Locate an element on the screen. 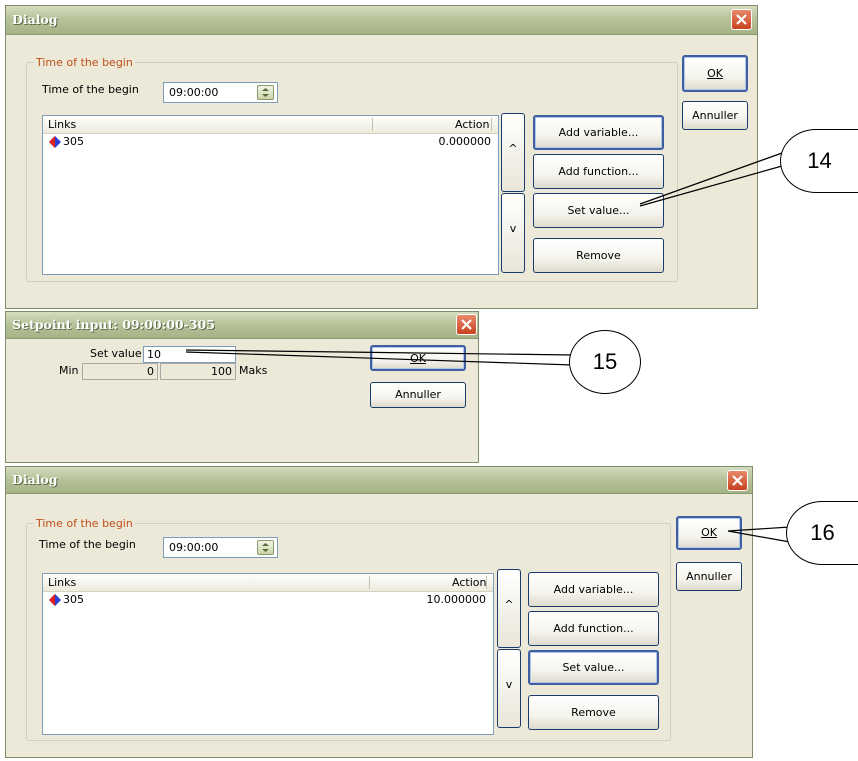 The image size is (858, 761). min-label: Min is located at coordinates (69, 370).